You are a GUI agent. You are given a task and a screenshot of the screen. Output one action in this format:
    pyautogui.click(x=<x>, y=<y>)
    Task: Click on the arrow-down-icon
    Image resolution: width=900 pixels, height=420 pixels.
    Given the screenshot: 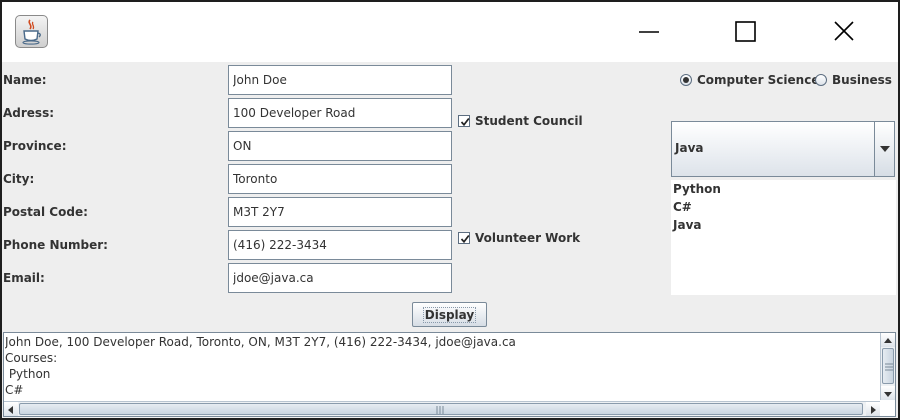 What is the action you would take?
    pyautogui.click(x=888, y=394)
    